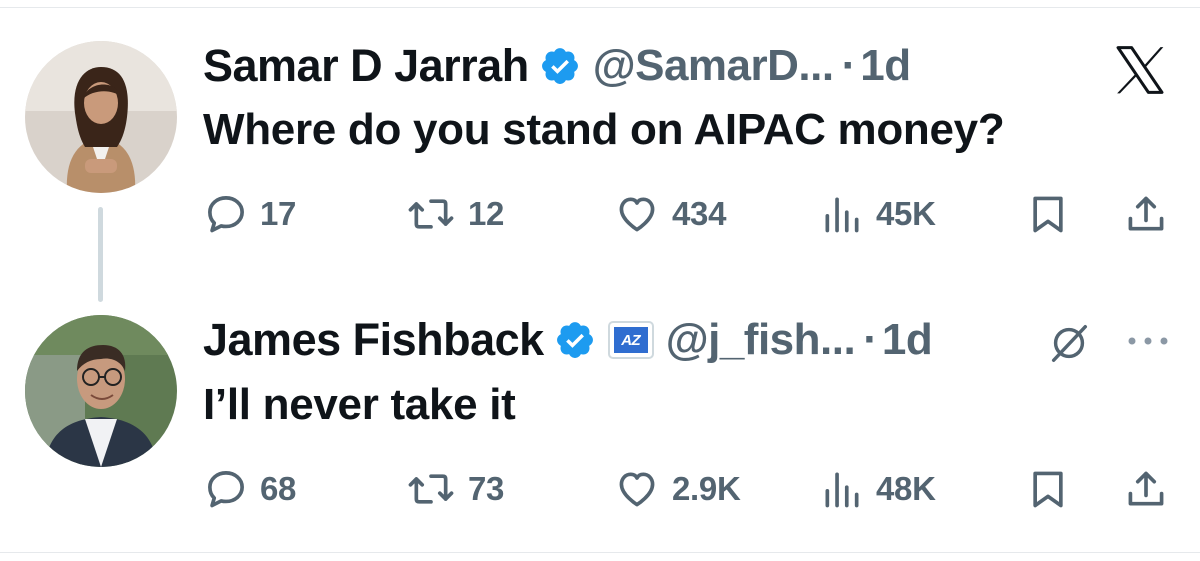  I want to click on like-button: 2.9K, so click(677, 489).